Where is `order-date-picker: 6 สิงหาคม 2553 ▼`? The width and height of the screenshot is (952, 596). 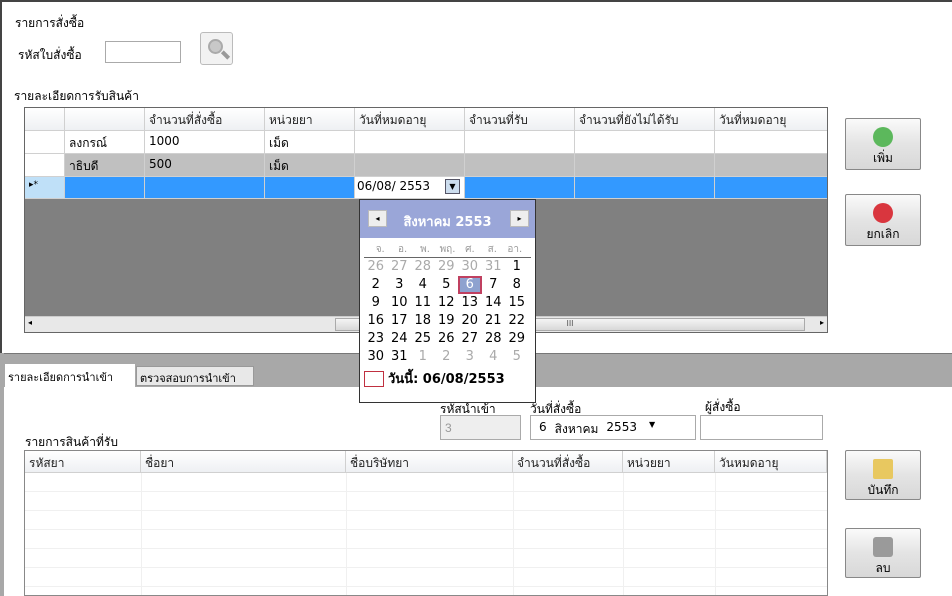 order-date-picker: 6 สิงหาคม 2553 ▼ is located at coordinates (613, 427).